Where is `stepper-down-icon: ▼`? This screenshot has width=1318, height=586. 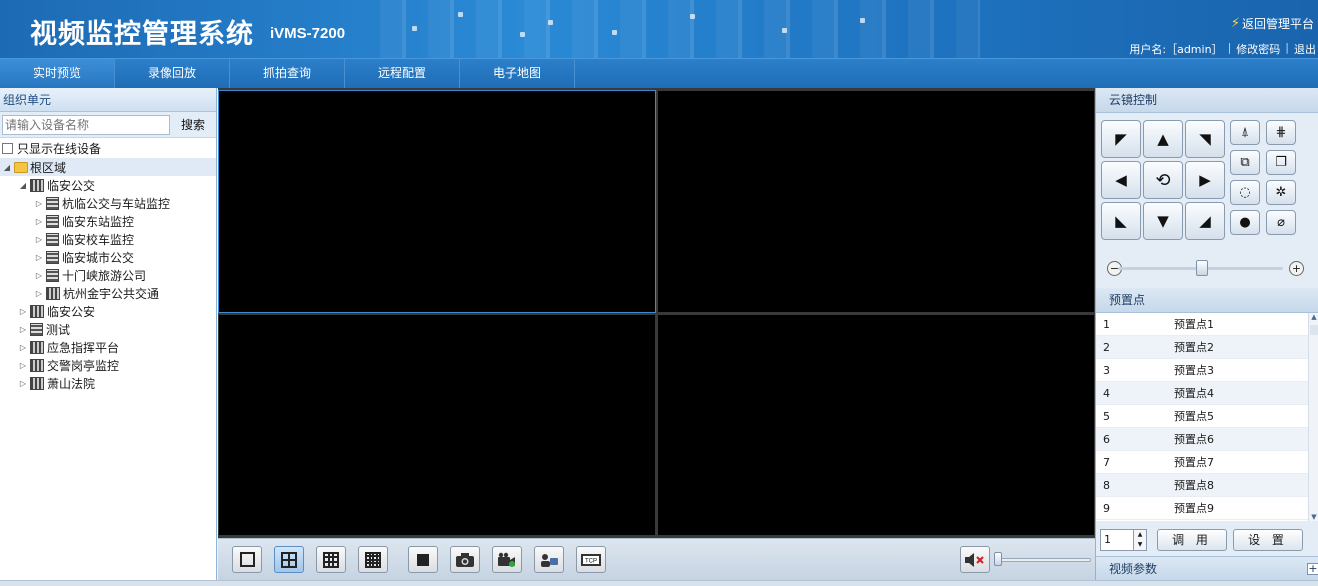 stepper-down-icon: ▼ is located at coordinates (1140, 544).